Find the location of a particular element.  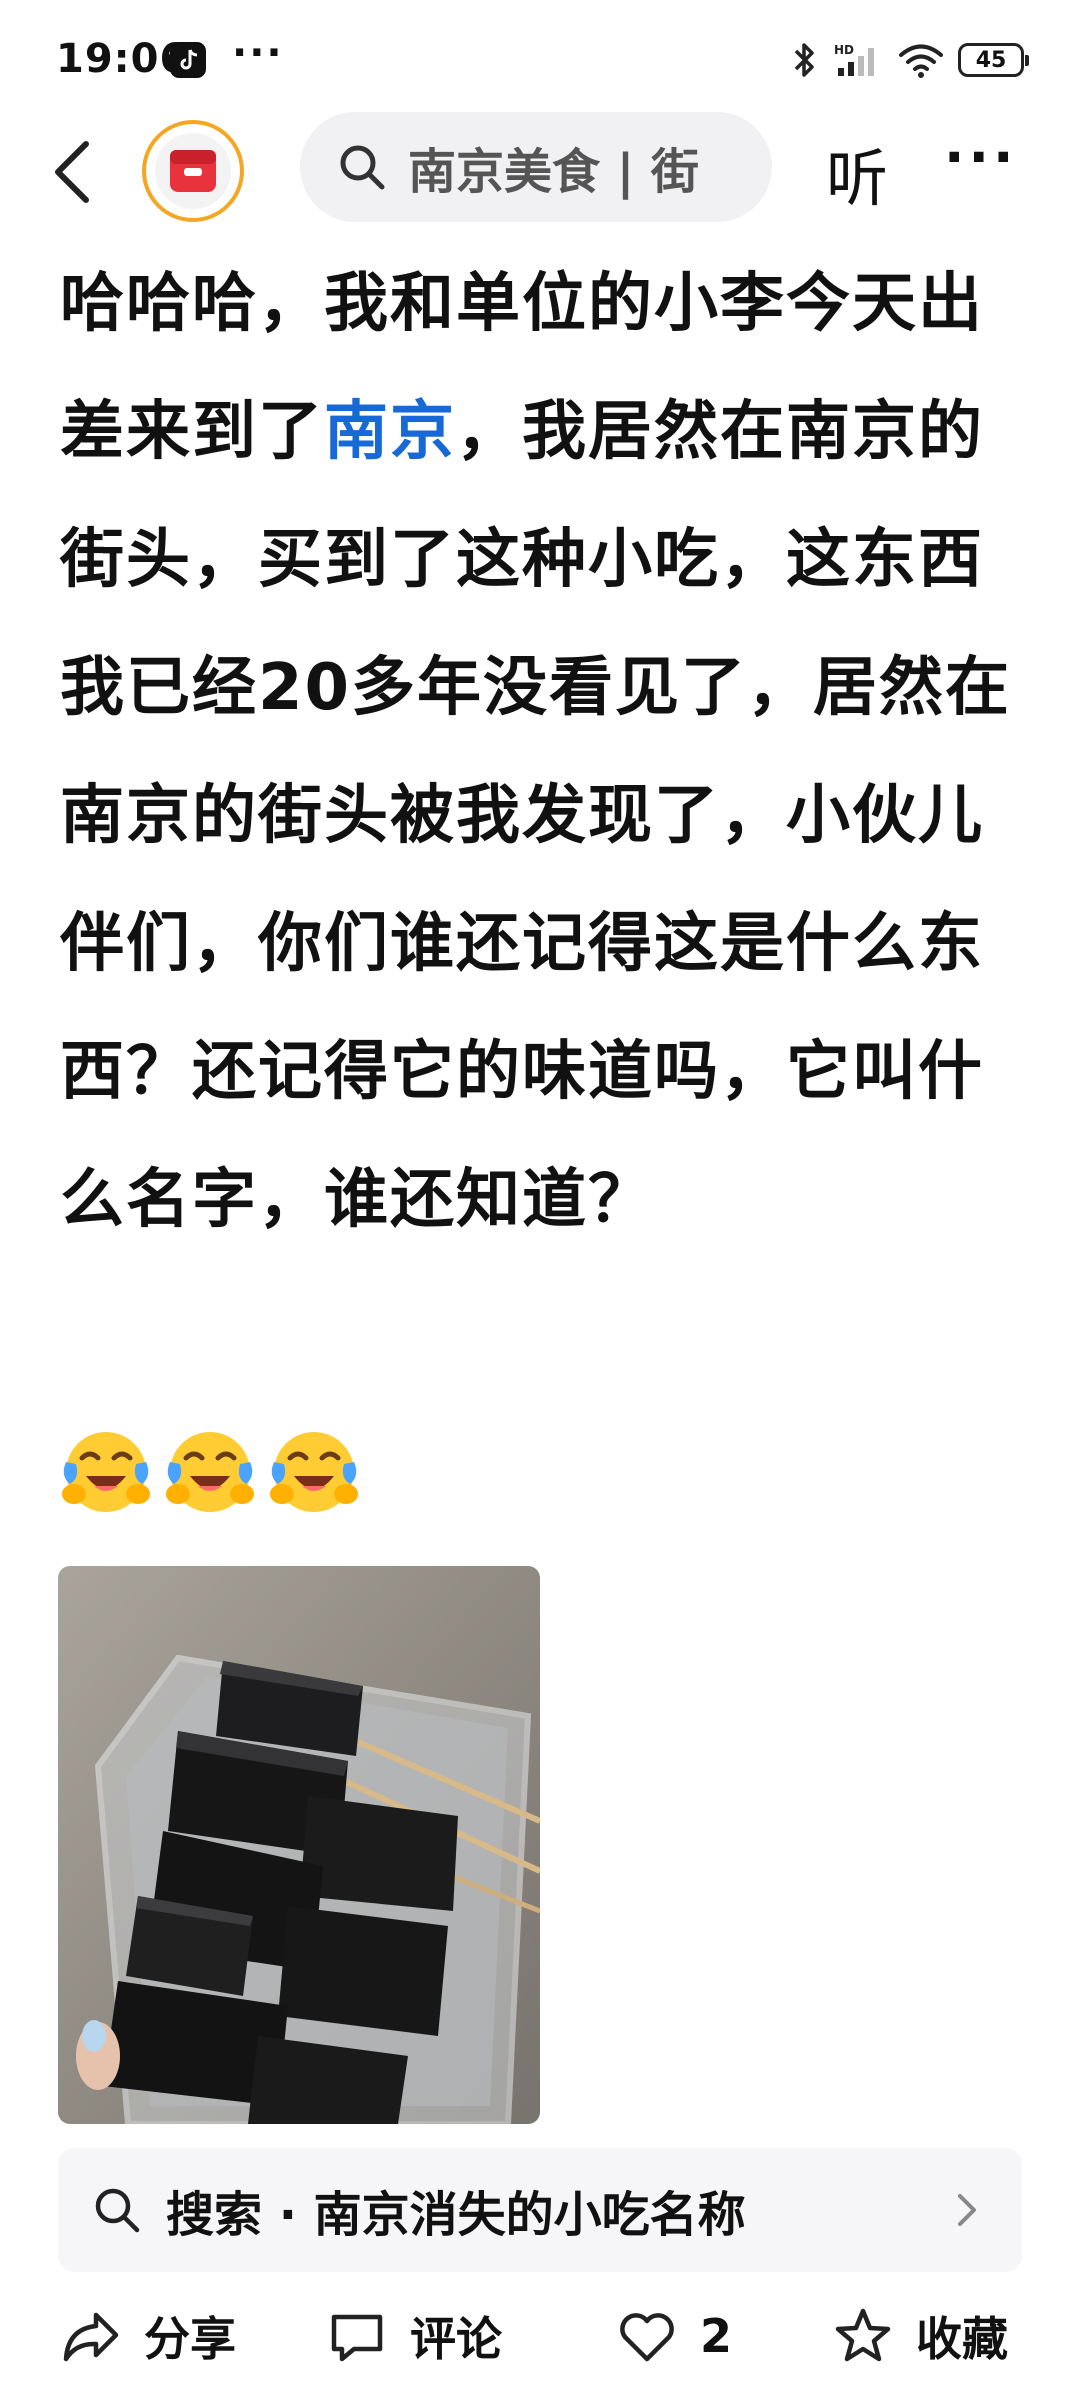

bluetooth-icon is located at coordinates (804, 60).